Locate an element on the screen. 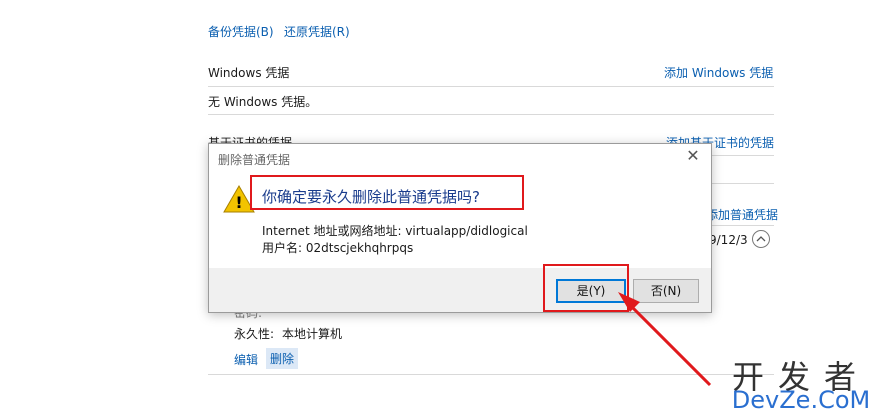 The width and height of the screenshot is (884, 419). watermark-subtitle: DevZe.CoM is located at coordinates (801, 400).